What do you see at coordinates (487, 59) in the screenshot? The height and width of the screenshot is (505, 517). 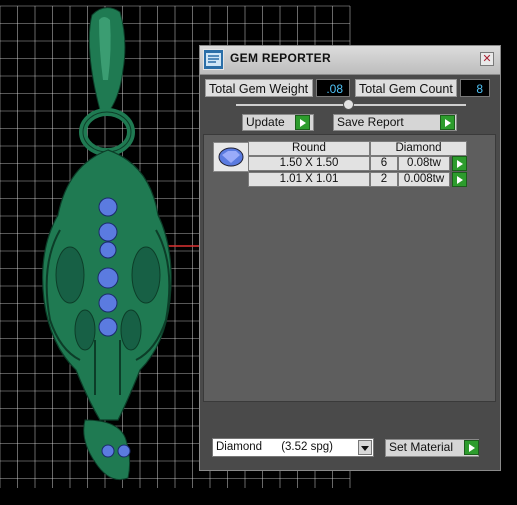 I see `close-icon: ✕` at bounding box center [487, 59].